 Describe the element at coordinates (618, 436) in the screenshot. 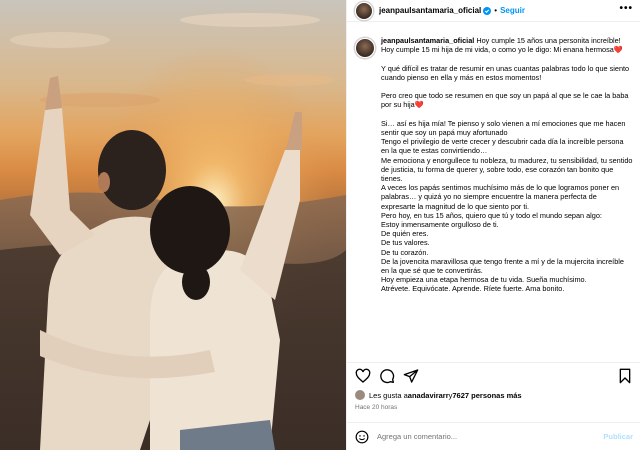

I see `publish-button: Publicar` at that location.